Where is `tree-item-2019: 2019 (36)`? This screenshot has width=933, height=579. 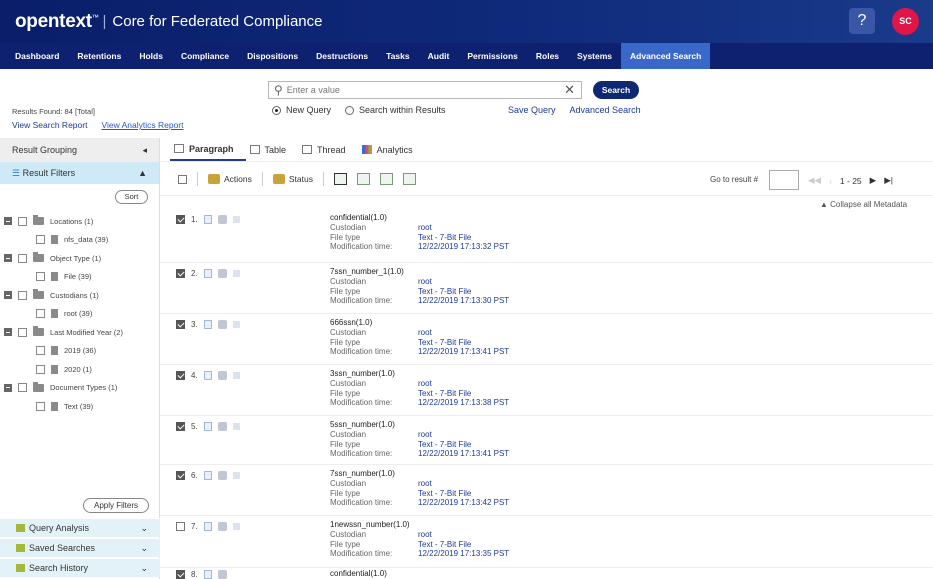 tree-item-2019: 2019 (36) is located at coordinates (80, 351).